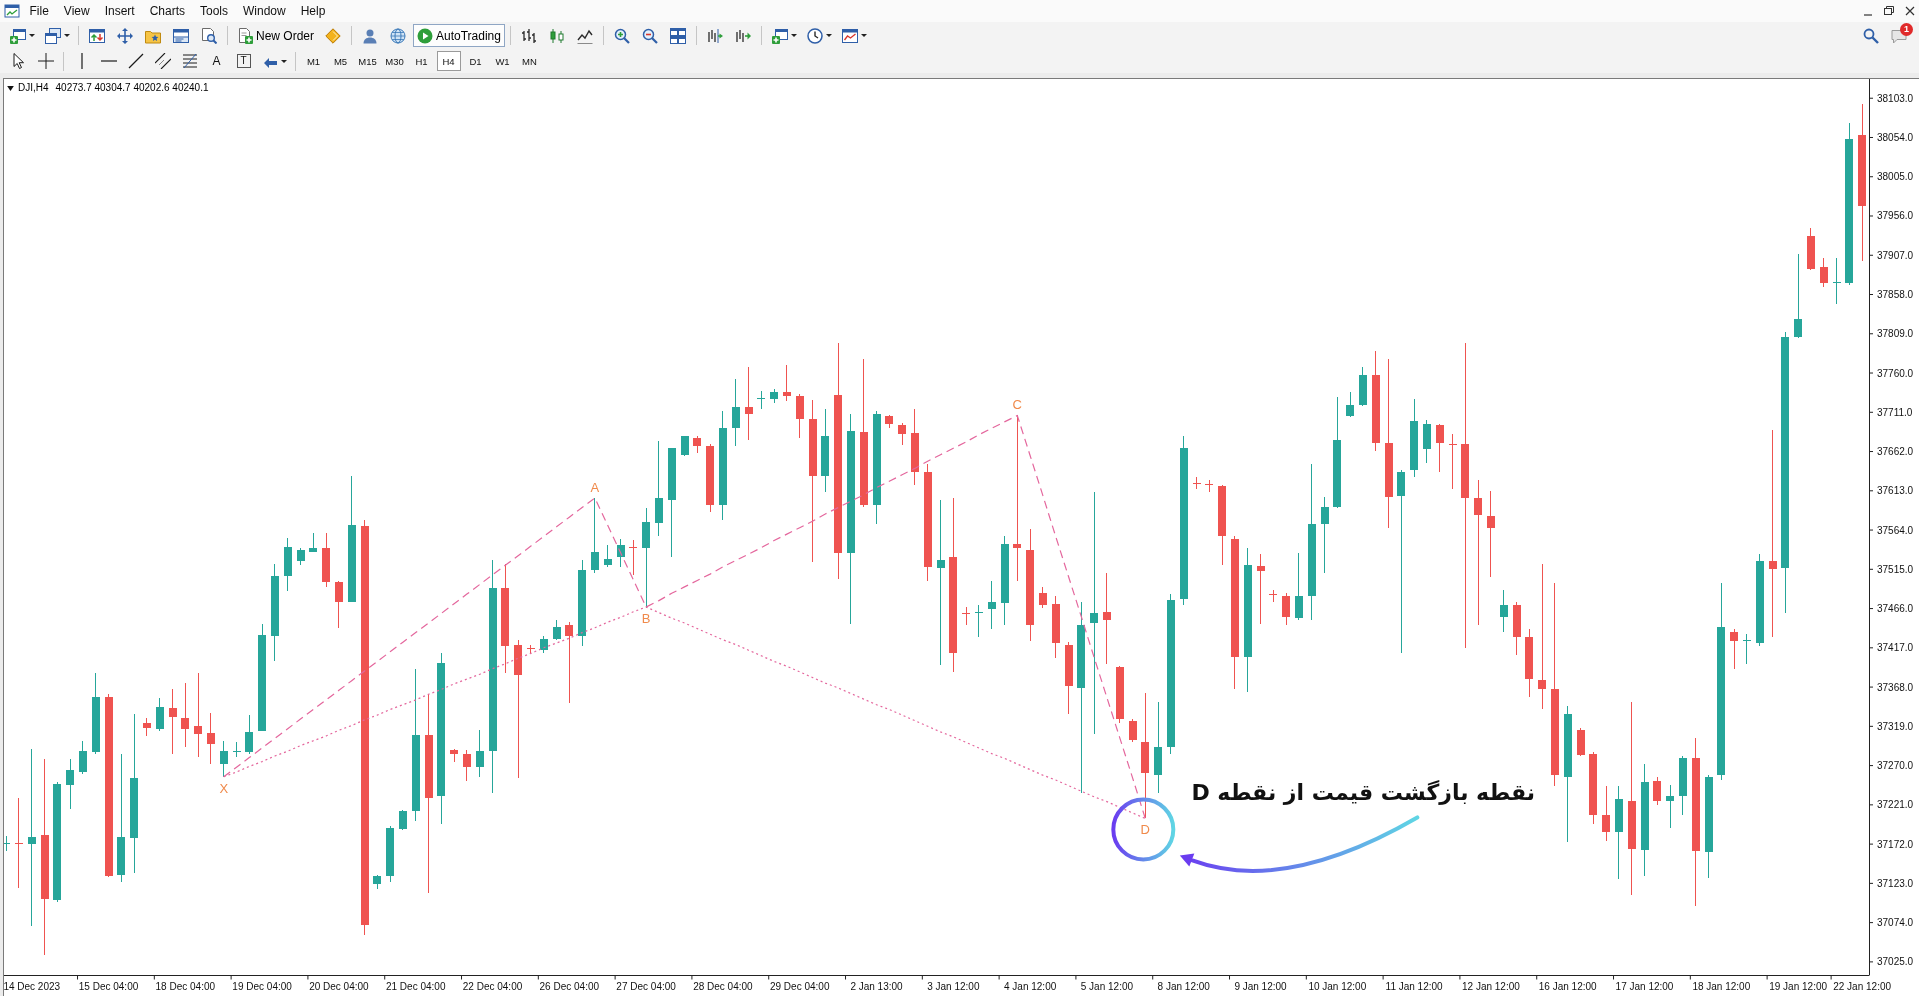 Image resolution: width=1919 pixels, height=996 pixels. I want to click on time-label: 11 Jan 12:00, so click(1414, 986).